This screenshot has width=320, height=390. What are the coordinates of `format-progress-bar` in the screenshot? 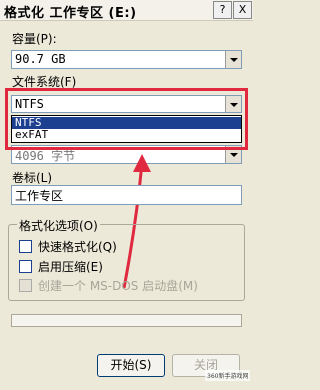 It's located at (126, 320).